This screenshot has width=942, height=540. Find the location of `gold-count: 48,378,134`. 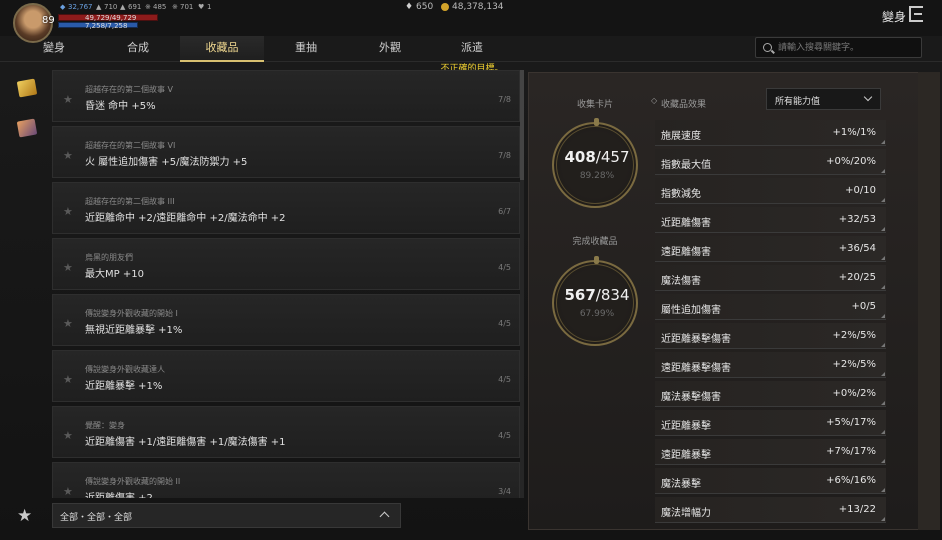

gold-count: 48,378,134 is located at coordinates (478, 7).